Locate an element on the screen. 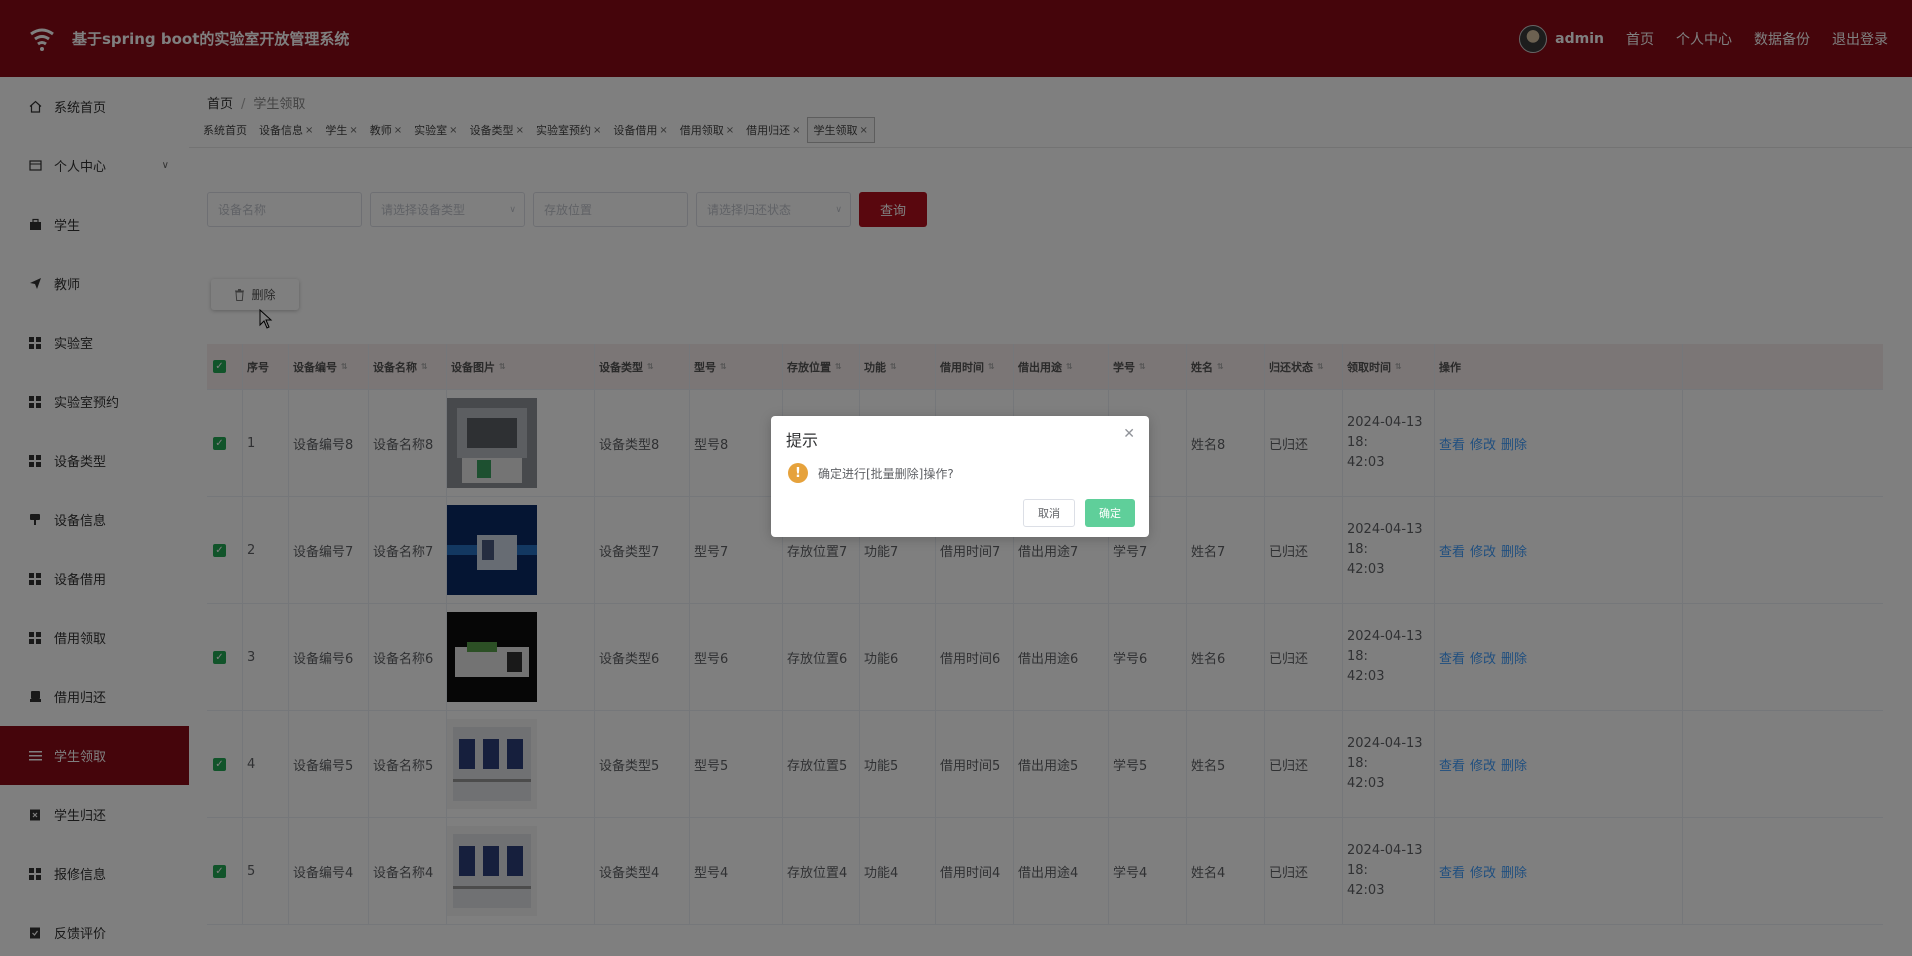 This screenshot has height=956, width=1912. confirm-dialog: 提示 ✕ ! 确定进行[批量删除]操作? 取消 确定 is located at coordinates (960, 476).